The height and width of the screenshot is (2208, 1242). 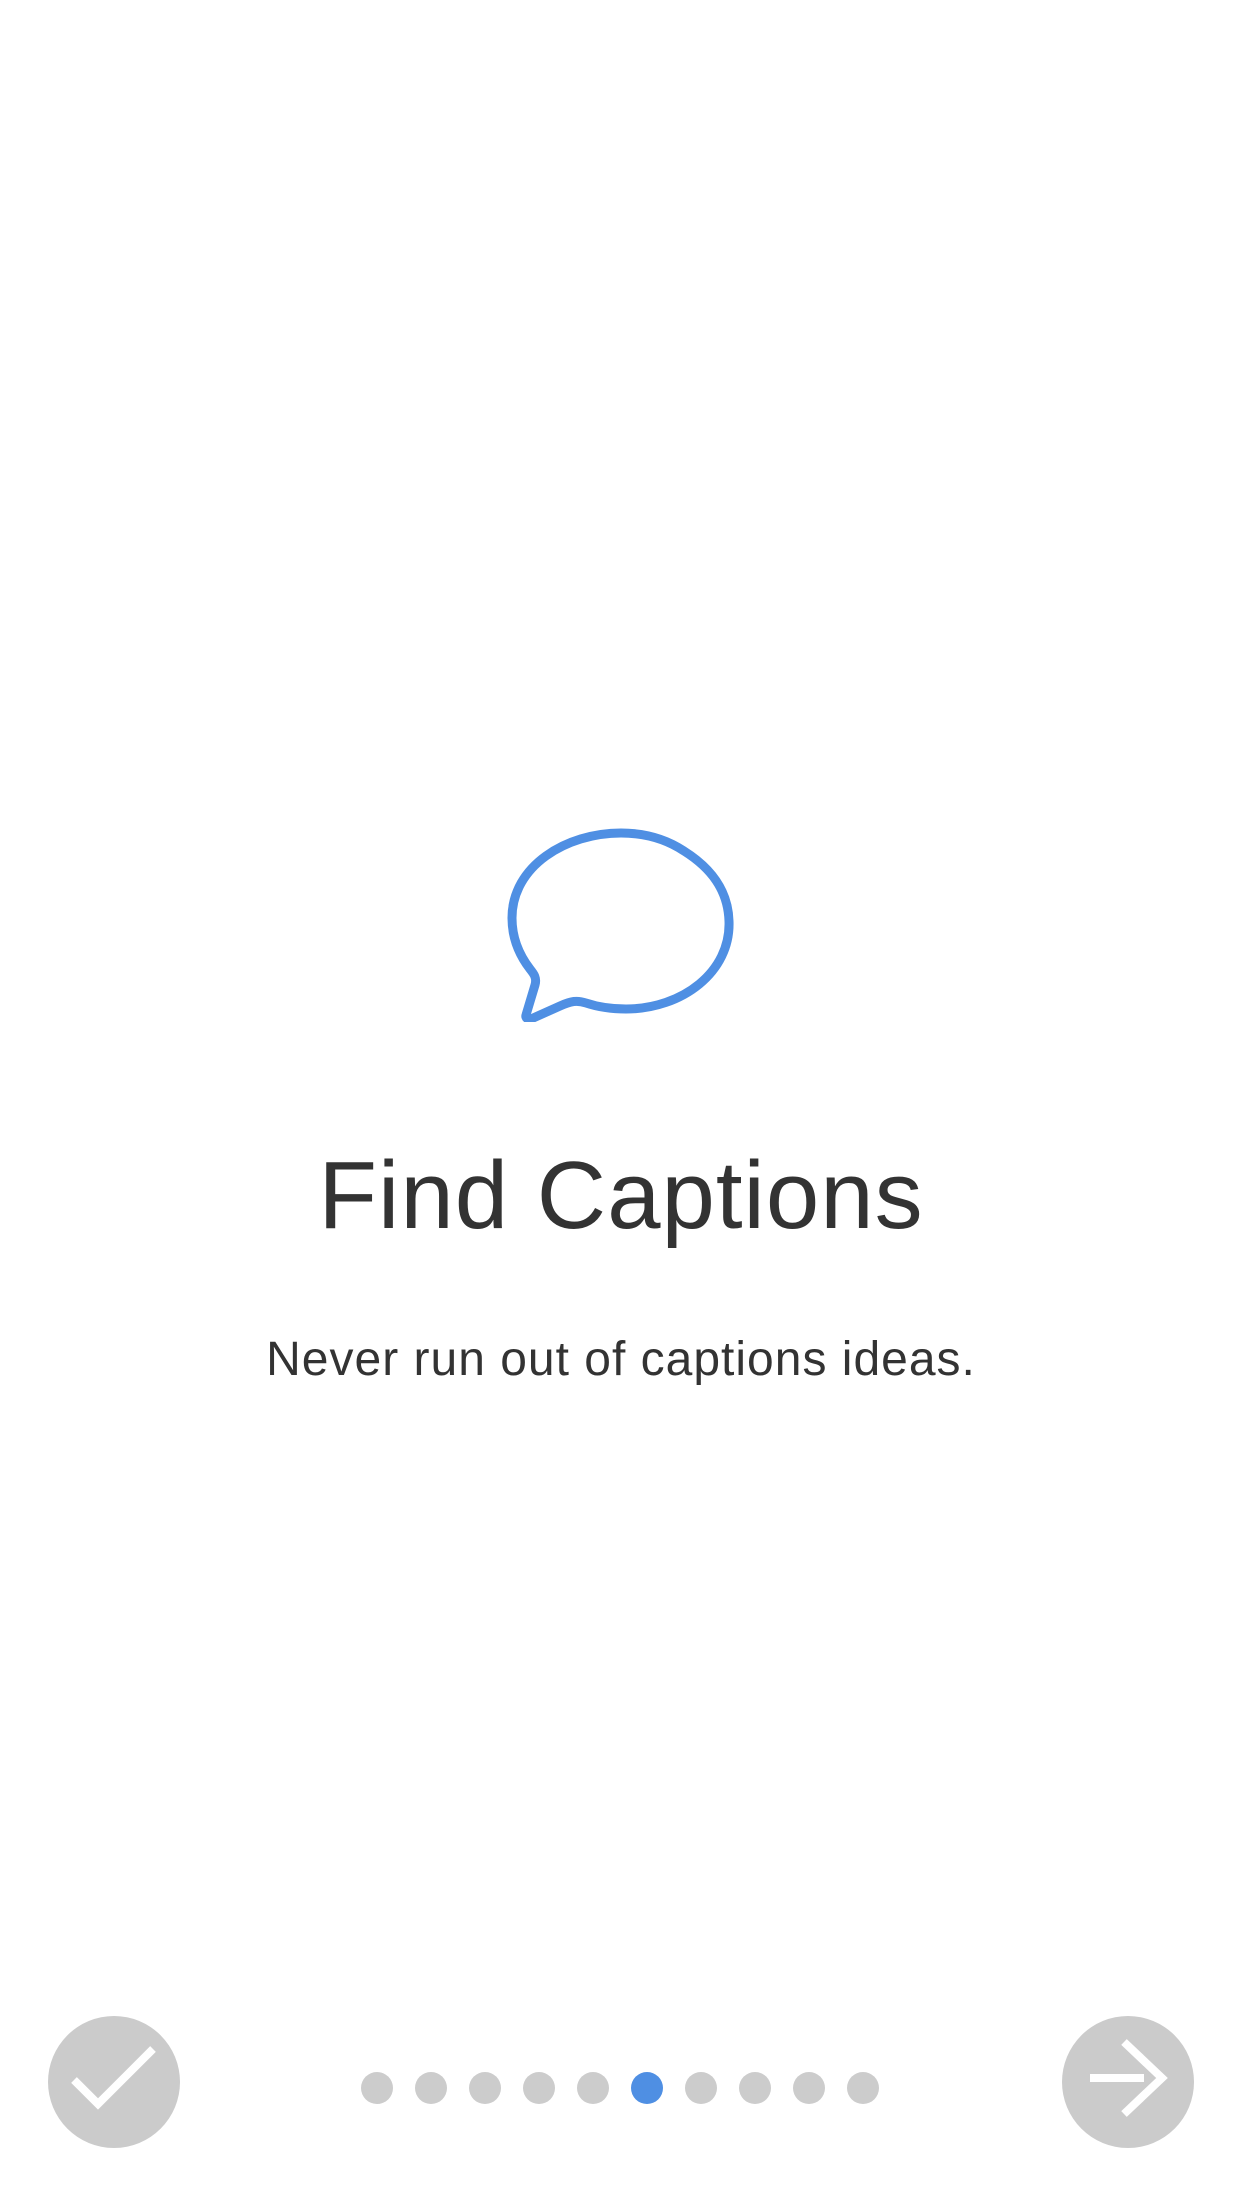 I want to click on next-button, so click(x=1128, y=2082).